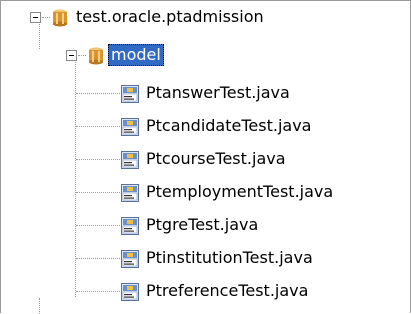 The height and width of the screenshot is (314, 411). Describe the element at coordinates (218, 92) in the screenshot. I see `tree-node-label: PtanswerTest.java` at that location.